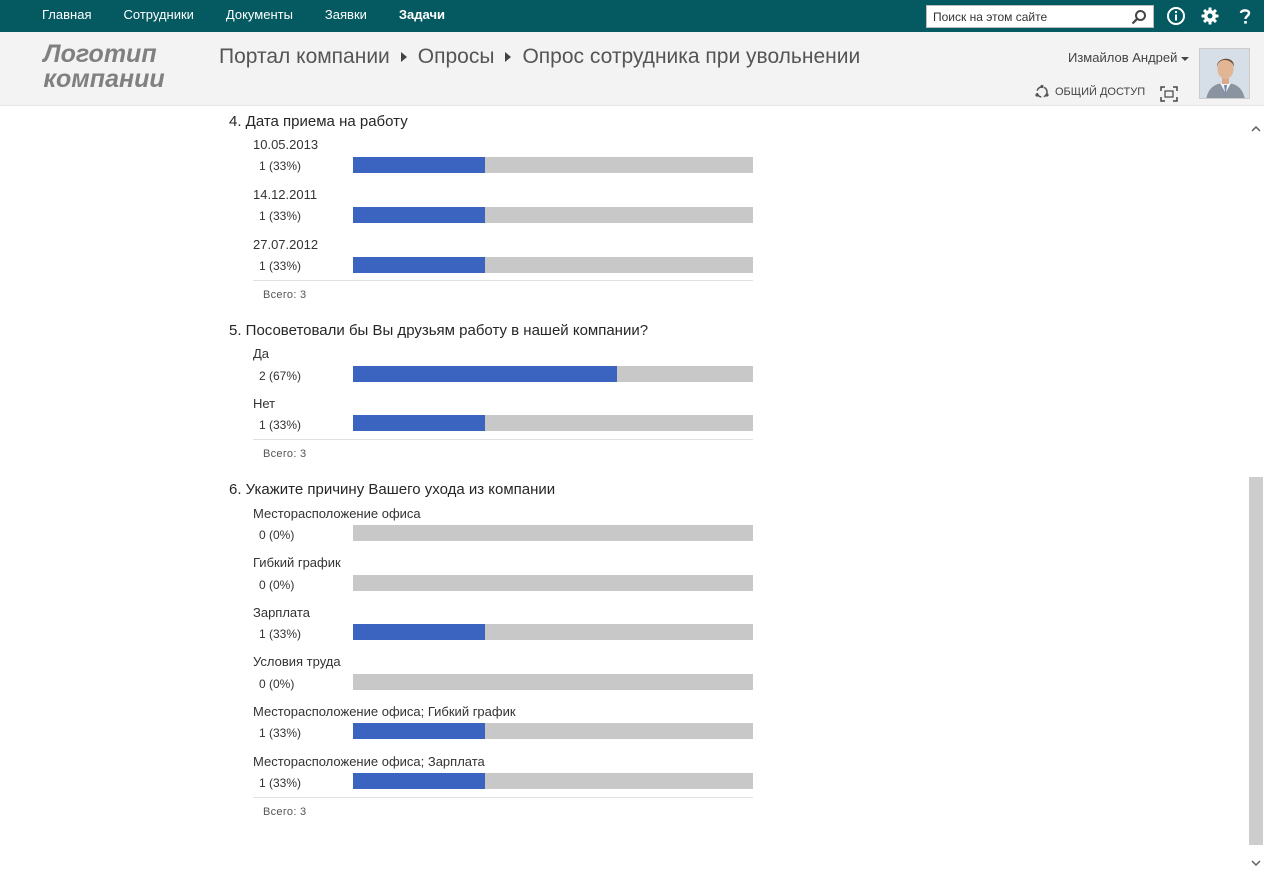 This screenshot has width=1264, height=885. Describe the element at coordinates (104, 79) in the screenshot. I see `logo-line-2: компании` at that location.